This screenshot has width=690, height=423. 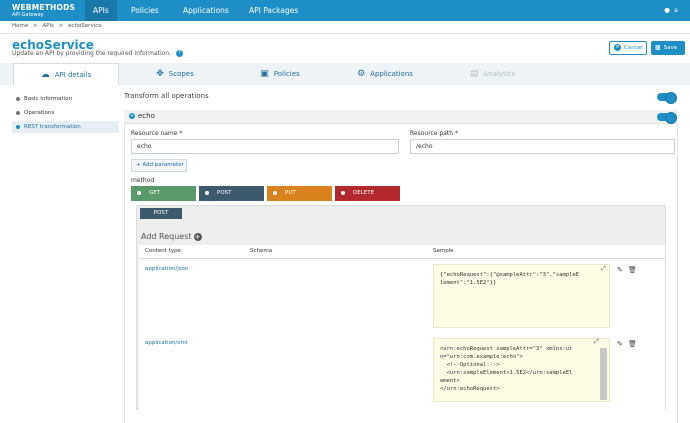 What do you see at coordinates (667, 10) in the screenshot?
I see `user-icon: ●` at bounding box center [667, 10].